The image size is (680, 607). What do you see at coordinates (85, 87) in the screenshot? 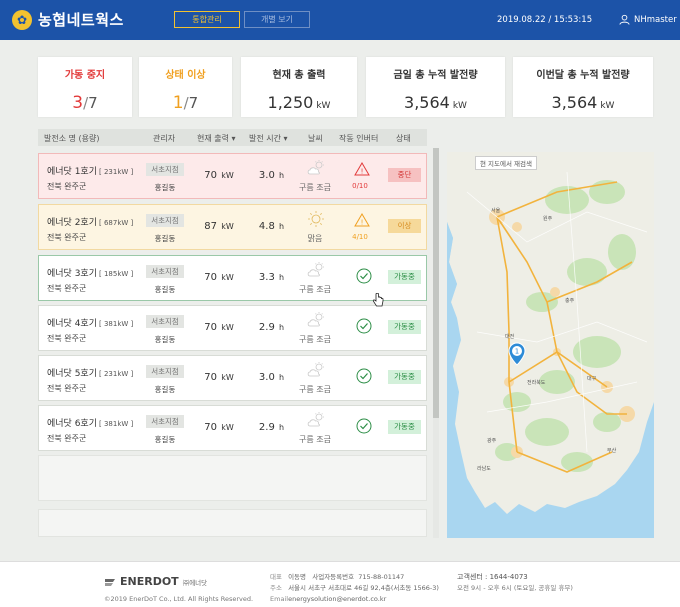
I see `card-stopped: 가동 중지 3/7` at bounding box center [85, 87].